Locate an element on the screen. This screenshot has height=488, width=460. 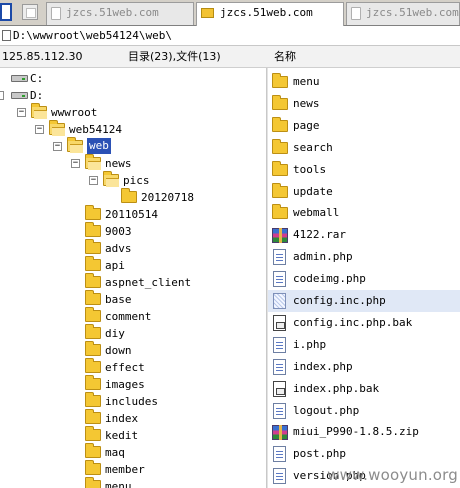
file-row: admin.php is located at coordinates (364, 257).